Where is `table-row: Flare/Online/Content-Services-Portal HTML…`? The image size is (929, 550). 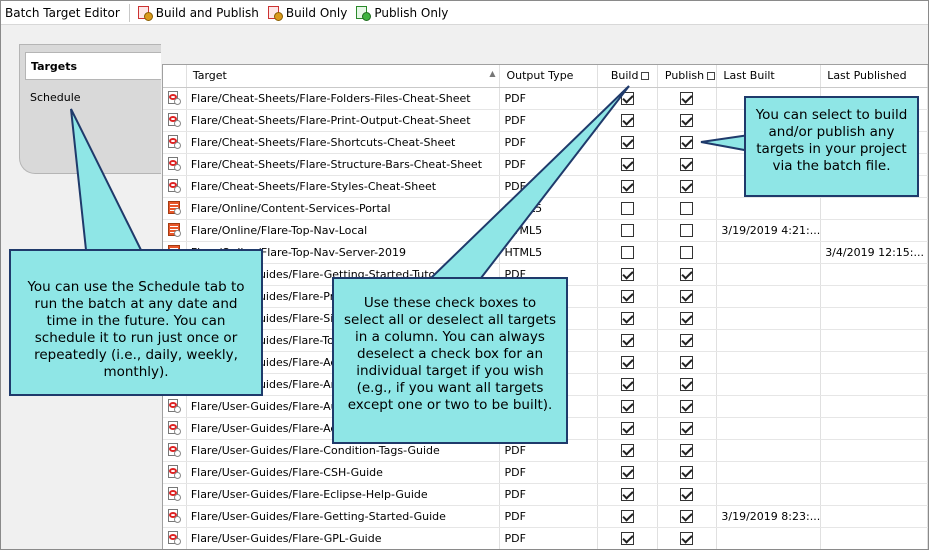 table-row: Flare/Online/Content-Services-Portal HTML… is located at coordinates (545, 208).